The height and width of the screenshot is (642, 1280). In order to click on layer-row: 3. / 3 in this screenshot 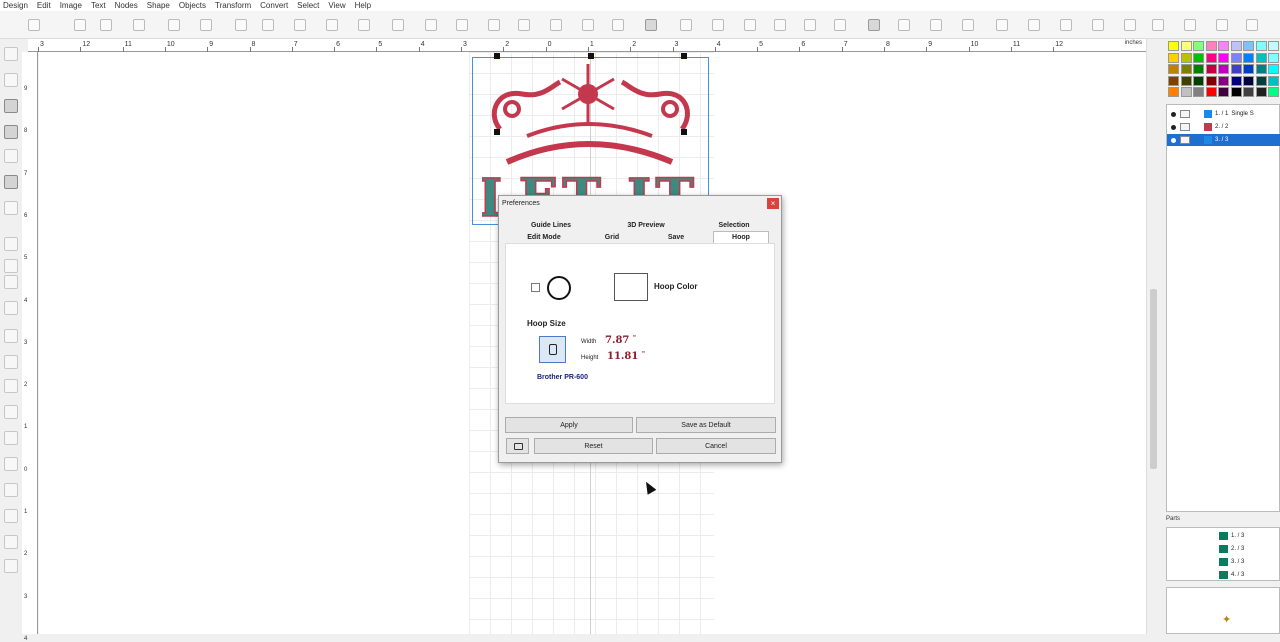, I will do `click(1223, 140)`.